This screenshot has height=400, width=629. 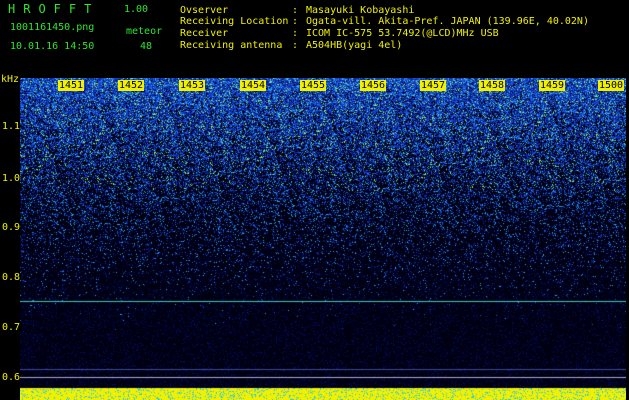 What do you see at coordinates (492, 85) in the screenshot?
I see `x-tick-label: 1458` at bounding box center [492, 85].